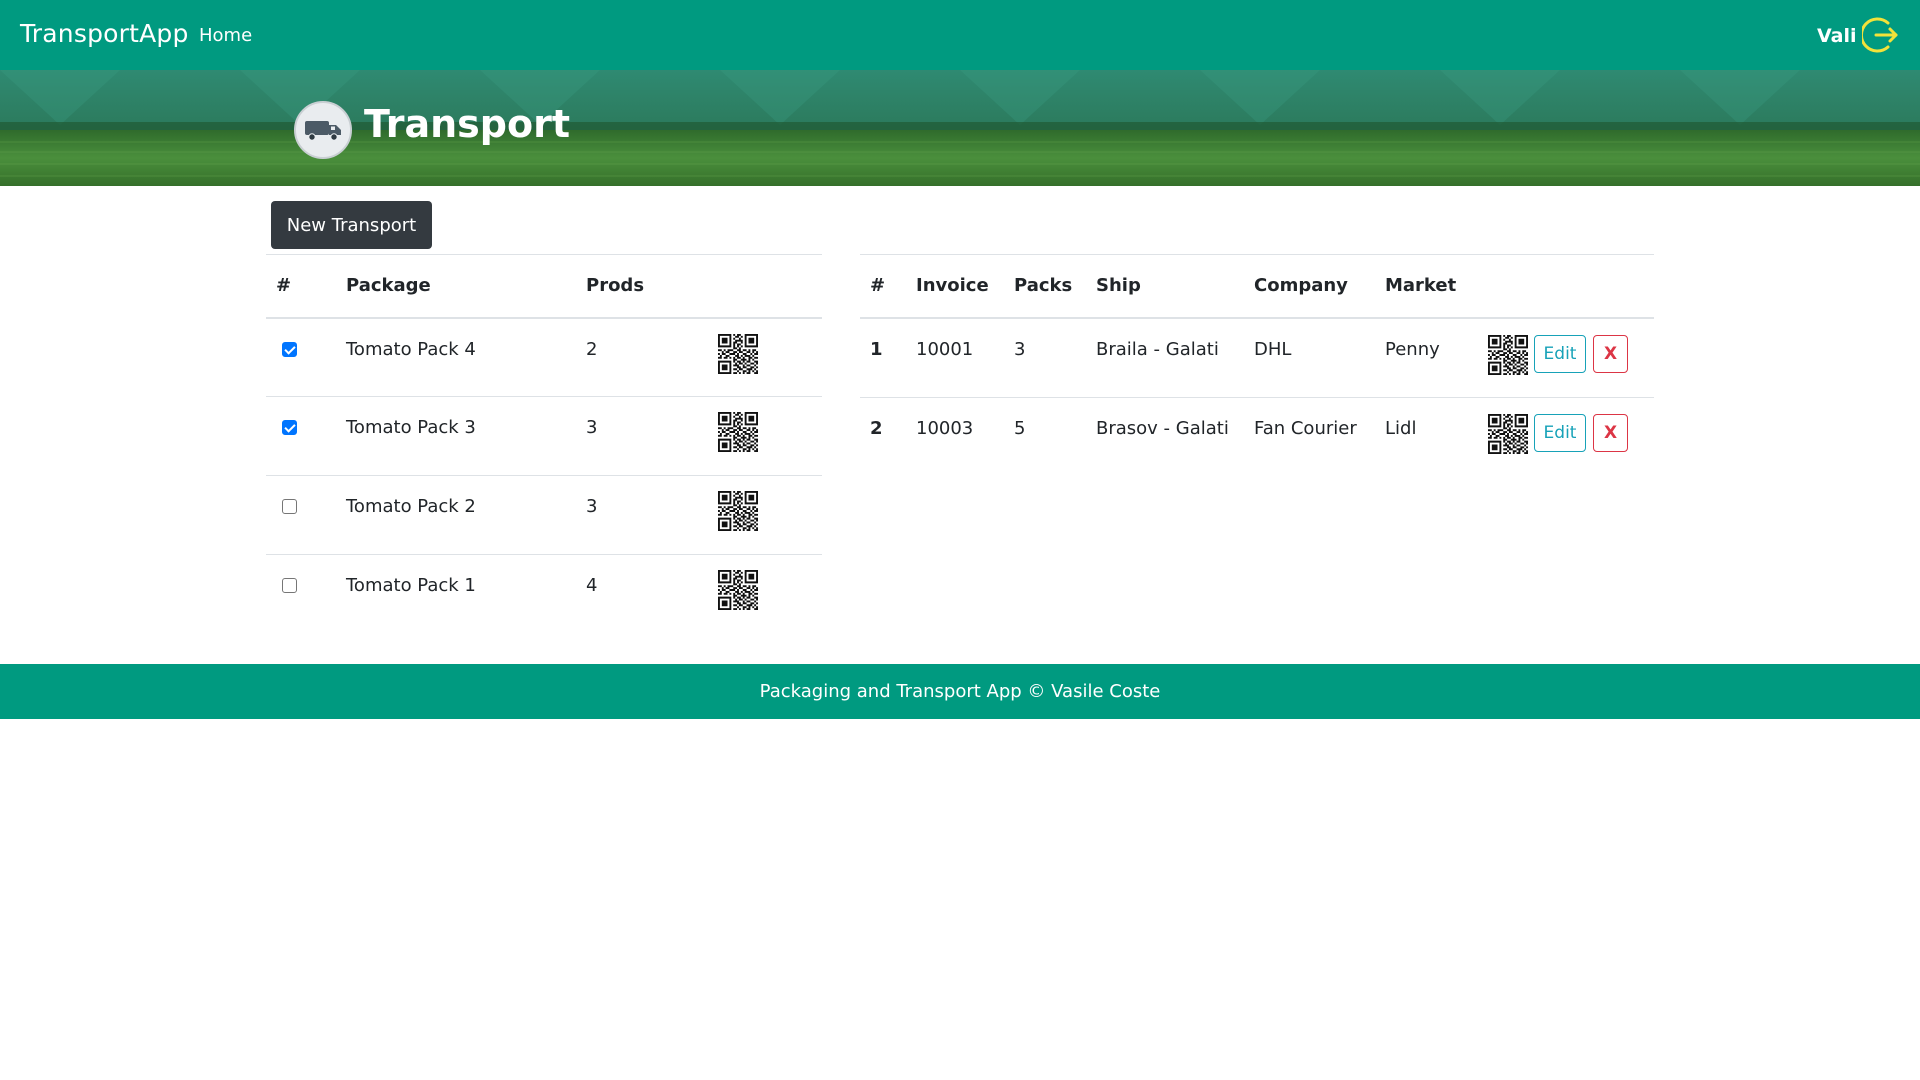 The image size is (1920, 1080). Describe the element at coordinates (1426, 357) in the screenshot. I see `transport-market: Penny` at that location.